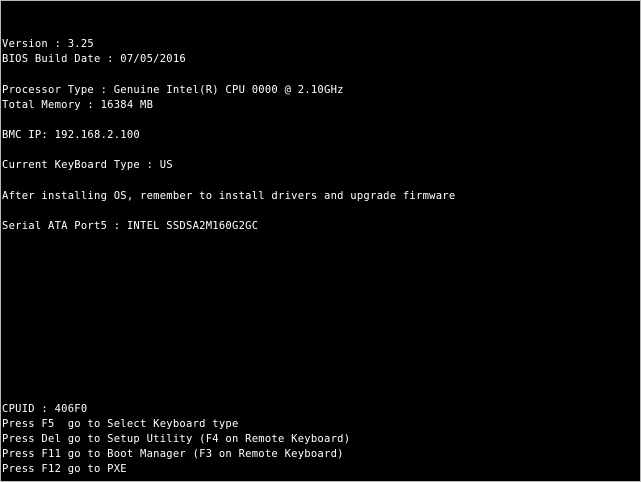 The image size is (641, 482). What do you see at coordinates (64, 469) in the screenshot?
I see `hotkey-f12-text: Press F12 go to PXE` at bounding box center [64, 469].